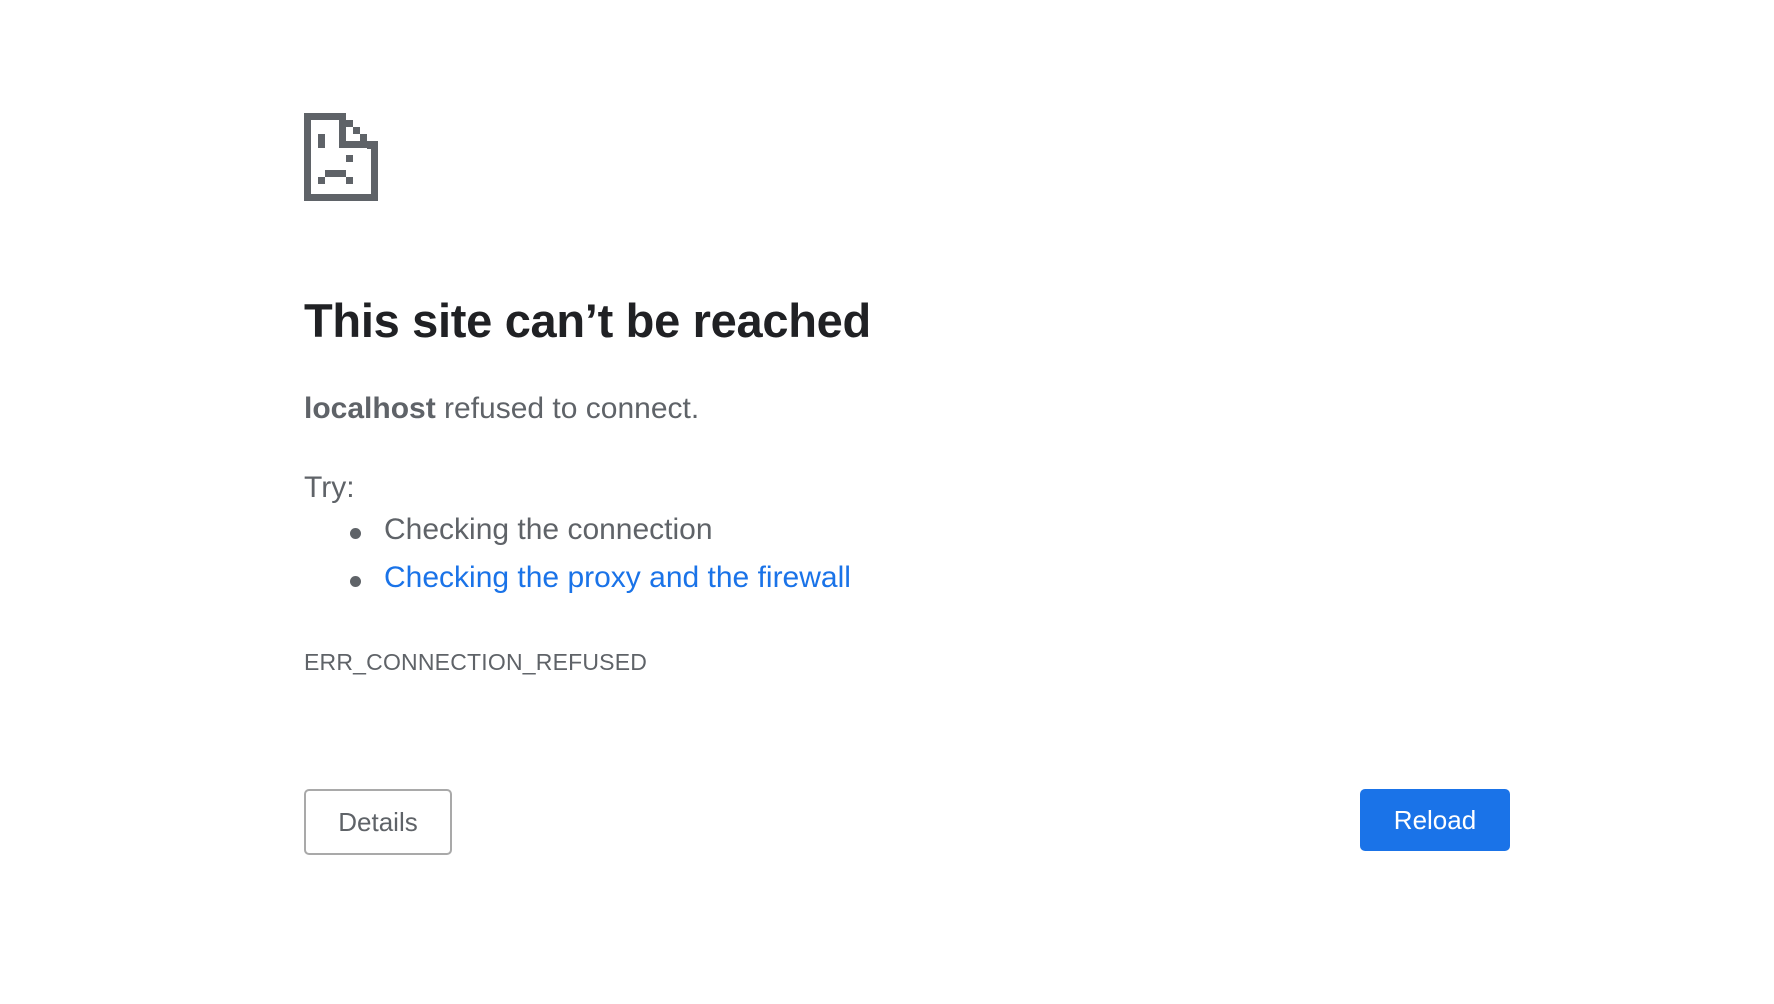  Describe the element at coordinates (378, 822) in the screenshot. I see `details-button: Details` at that location.